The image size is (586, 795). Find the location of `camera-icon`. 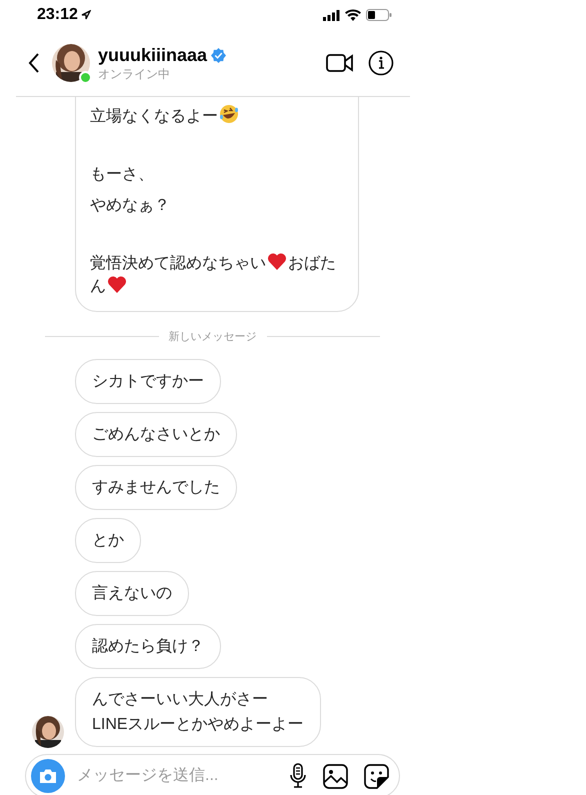

camera-icon is located at coordinates (48, 776).